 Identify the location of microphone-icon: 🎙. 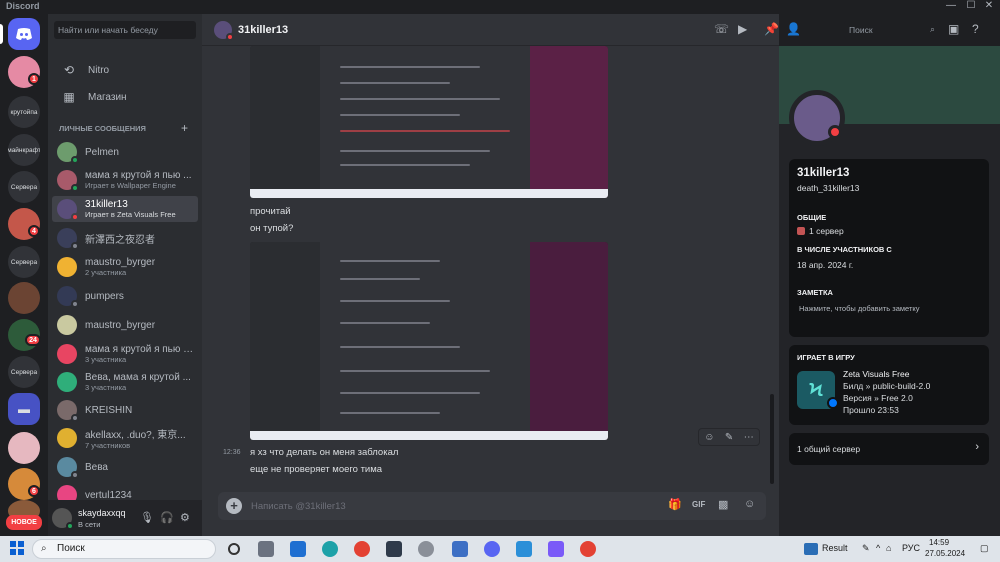
(147, 517).